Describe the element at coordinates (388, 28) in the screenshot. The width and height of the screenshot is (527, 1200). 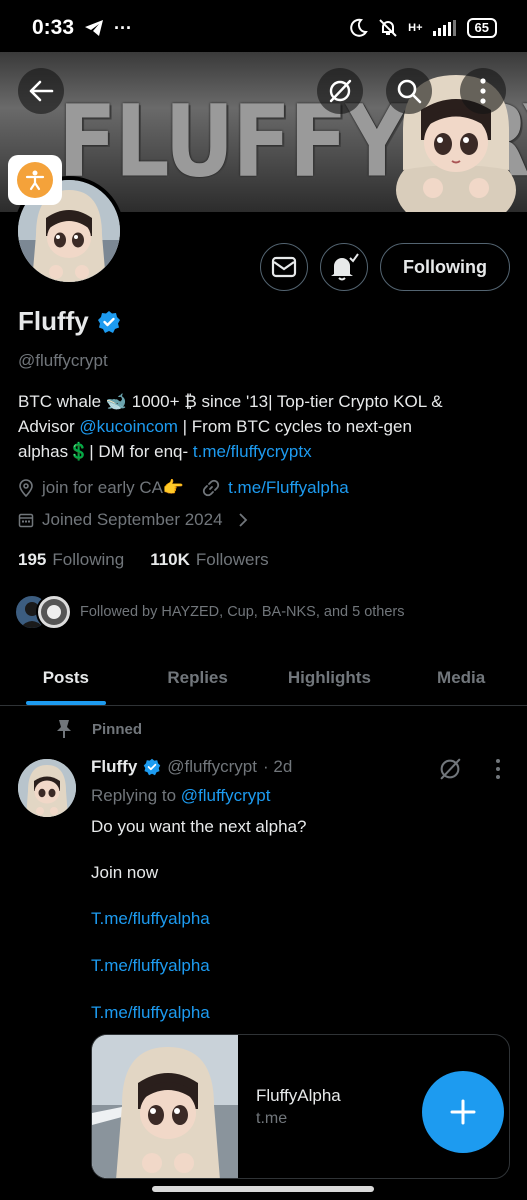
I see `bell-off-icon` at that location.